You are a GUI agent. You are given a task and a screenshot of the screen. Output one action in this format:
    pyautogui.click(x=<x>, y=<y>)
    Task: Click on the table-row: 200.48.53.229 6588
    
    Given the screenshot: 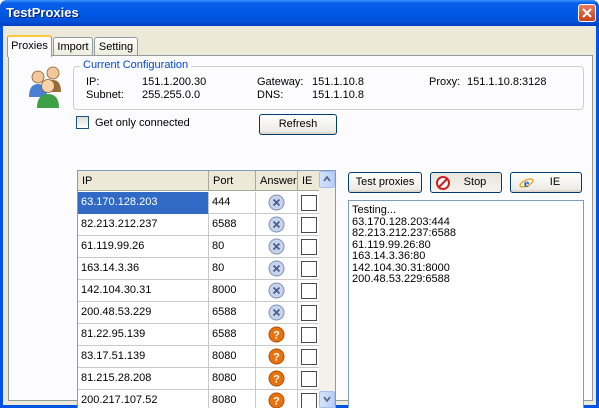 What is the action you would take?
    pyautogui.click(x=198, y=313)
    